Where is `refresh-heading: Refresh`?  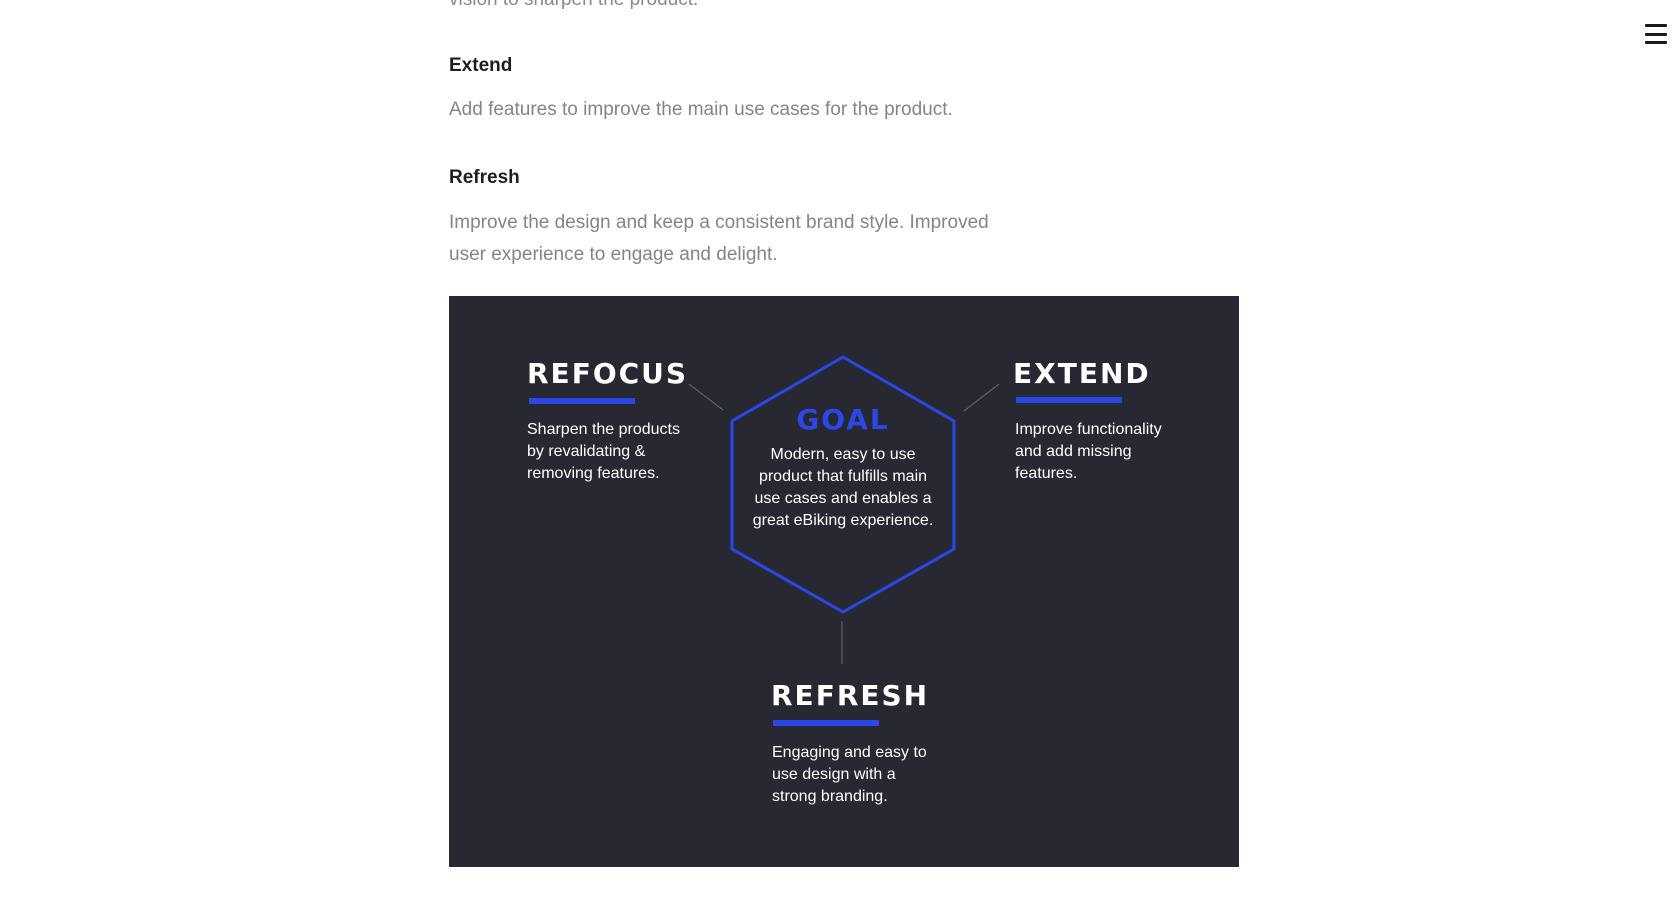 refresh-heading: Refresh is located at coordinates (484, 177).